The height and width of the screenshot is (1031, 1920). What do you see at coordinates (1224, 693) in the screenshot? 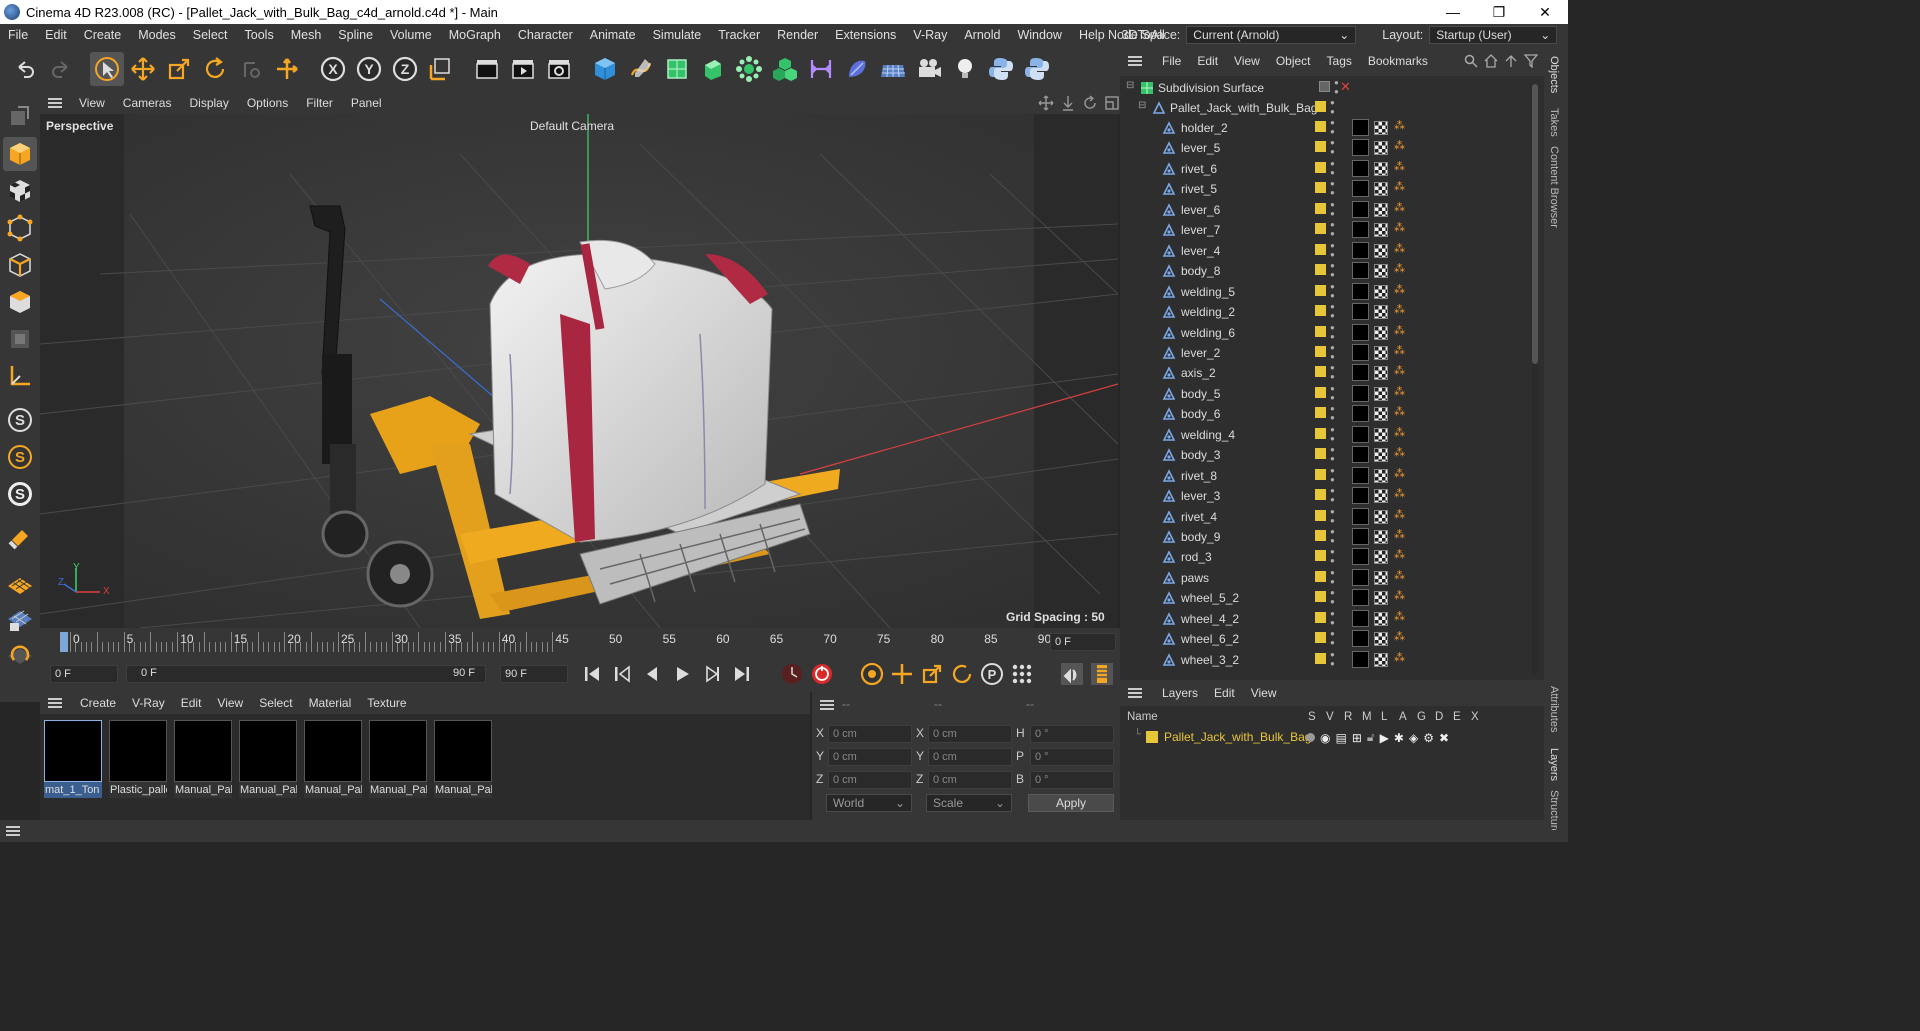
I see `layer-menu-edit: Edit` at bounding box center [1224, 693].